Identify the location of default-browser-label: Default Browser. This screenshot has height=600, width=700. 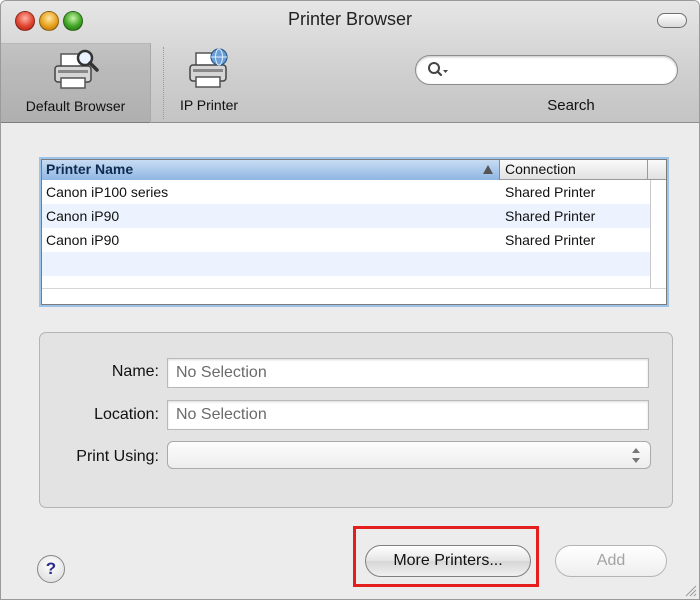
(75, 106).